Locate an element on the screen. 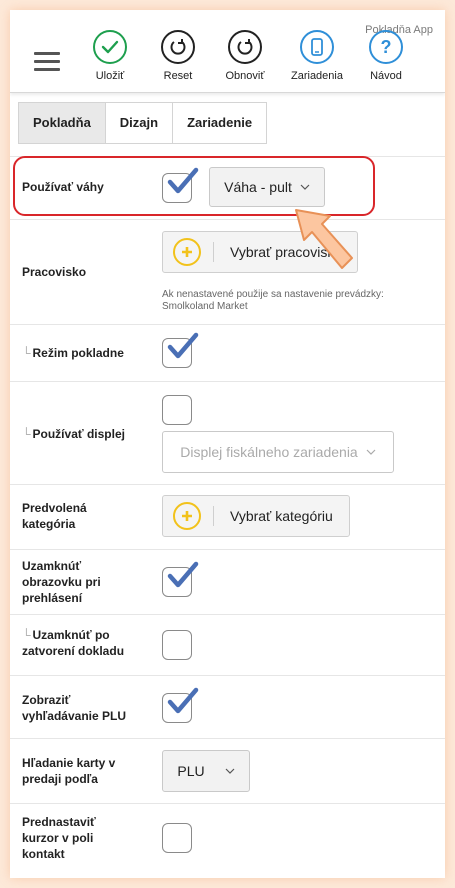 The image size is (455, 888). setting-row-default-category: Predvolená kategória Vybrať kategóriu is located at coordinates (227, 516).